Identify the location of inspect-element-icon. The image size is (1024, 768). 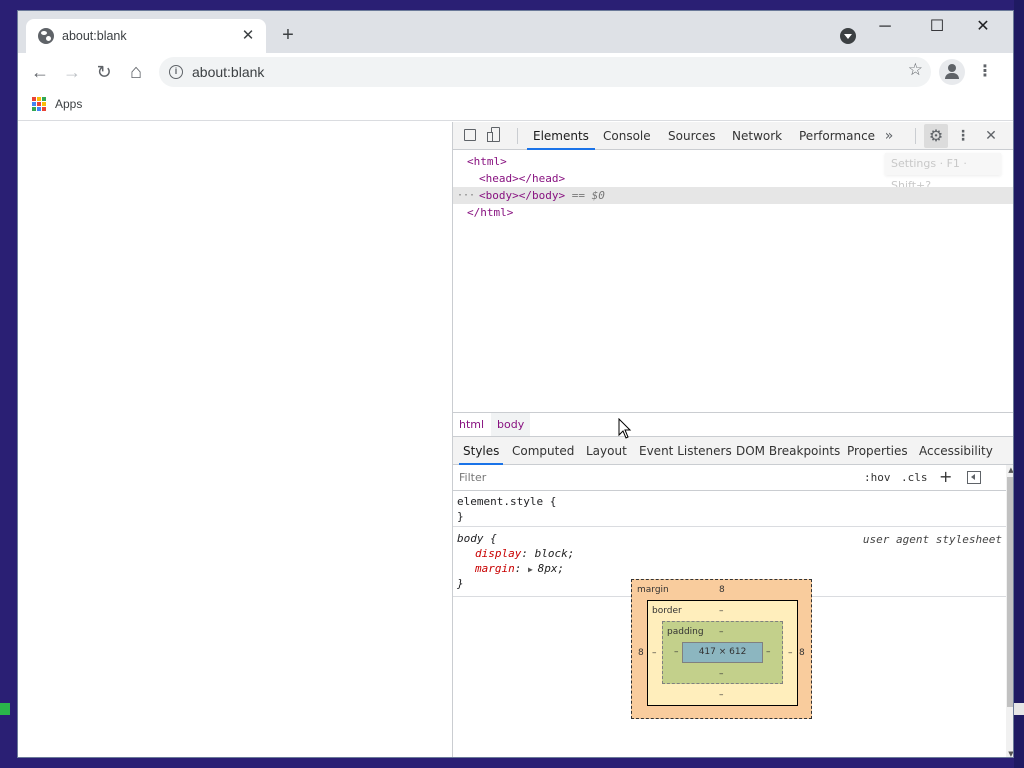
(470, 135).